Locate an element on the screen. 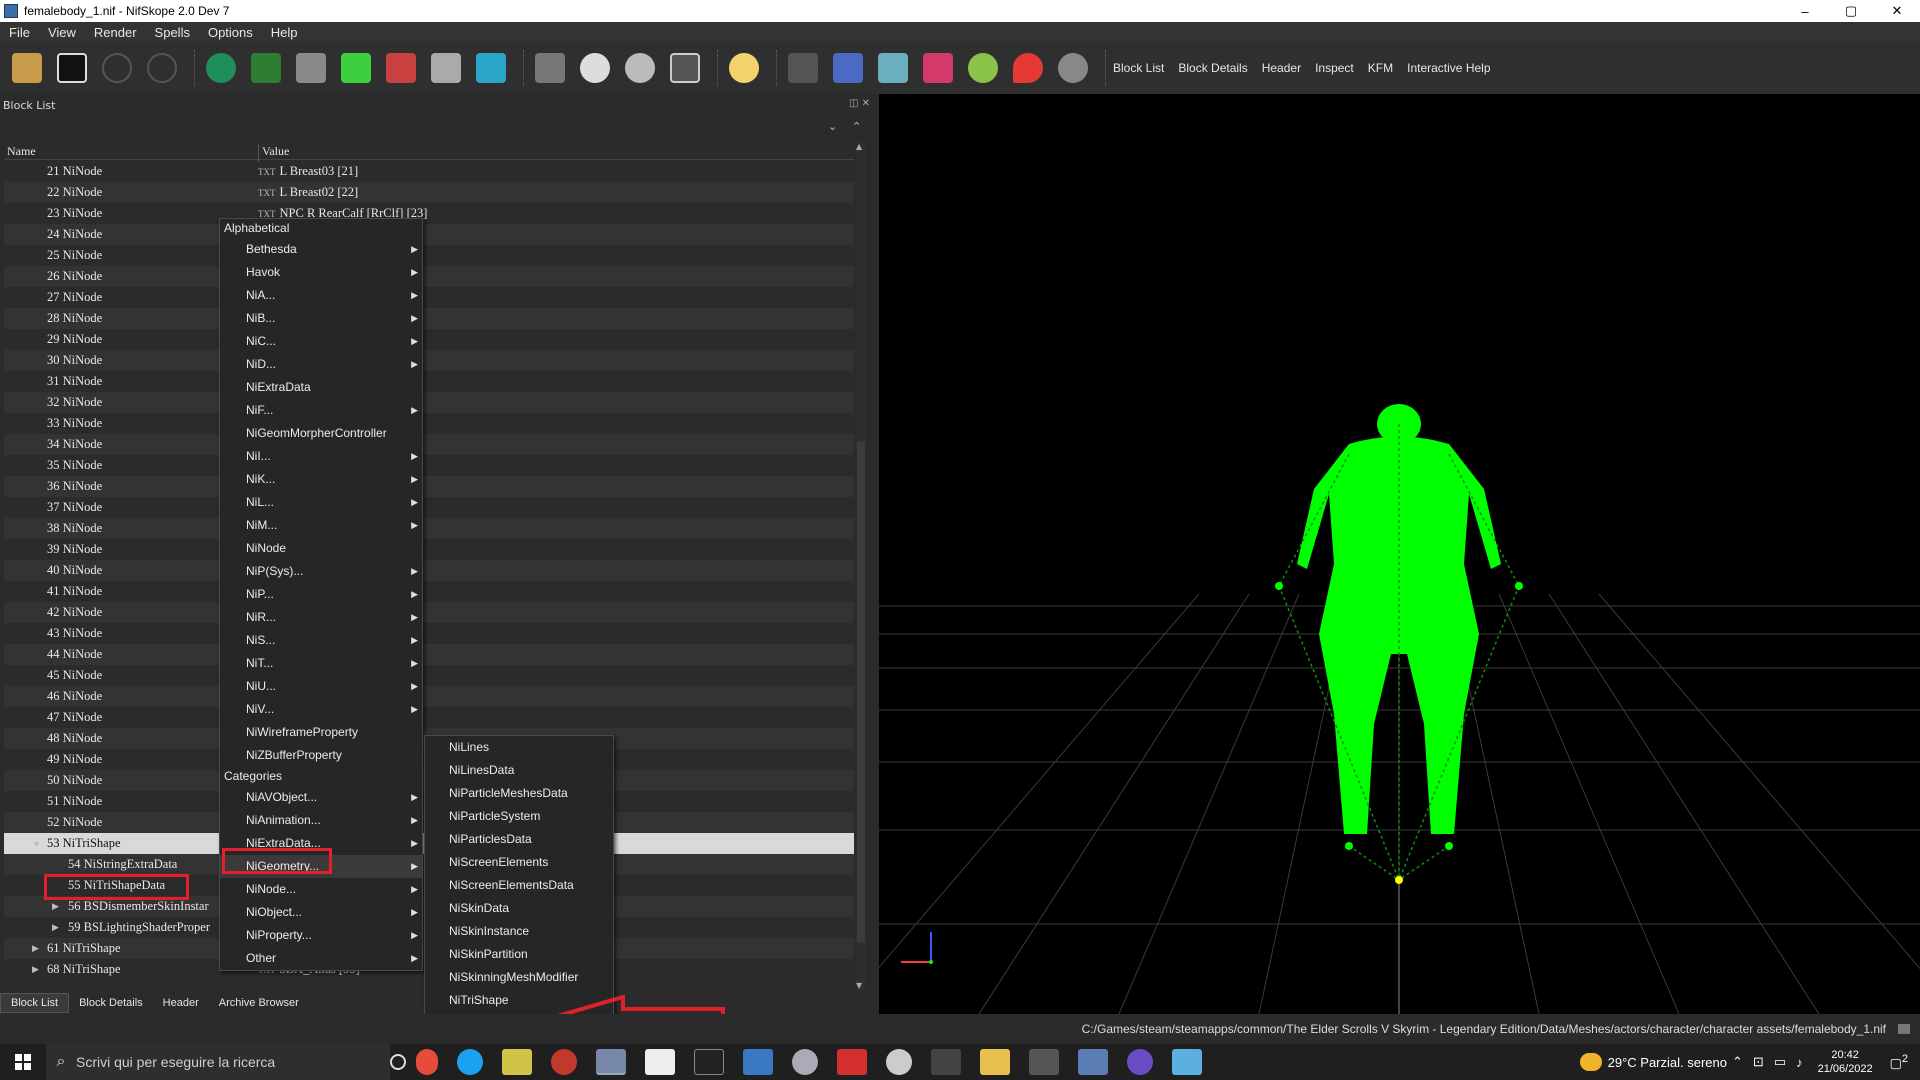  volume-icon: ♪ is located at coordinates (1799, 1062).